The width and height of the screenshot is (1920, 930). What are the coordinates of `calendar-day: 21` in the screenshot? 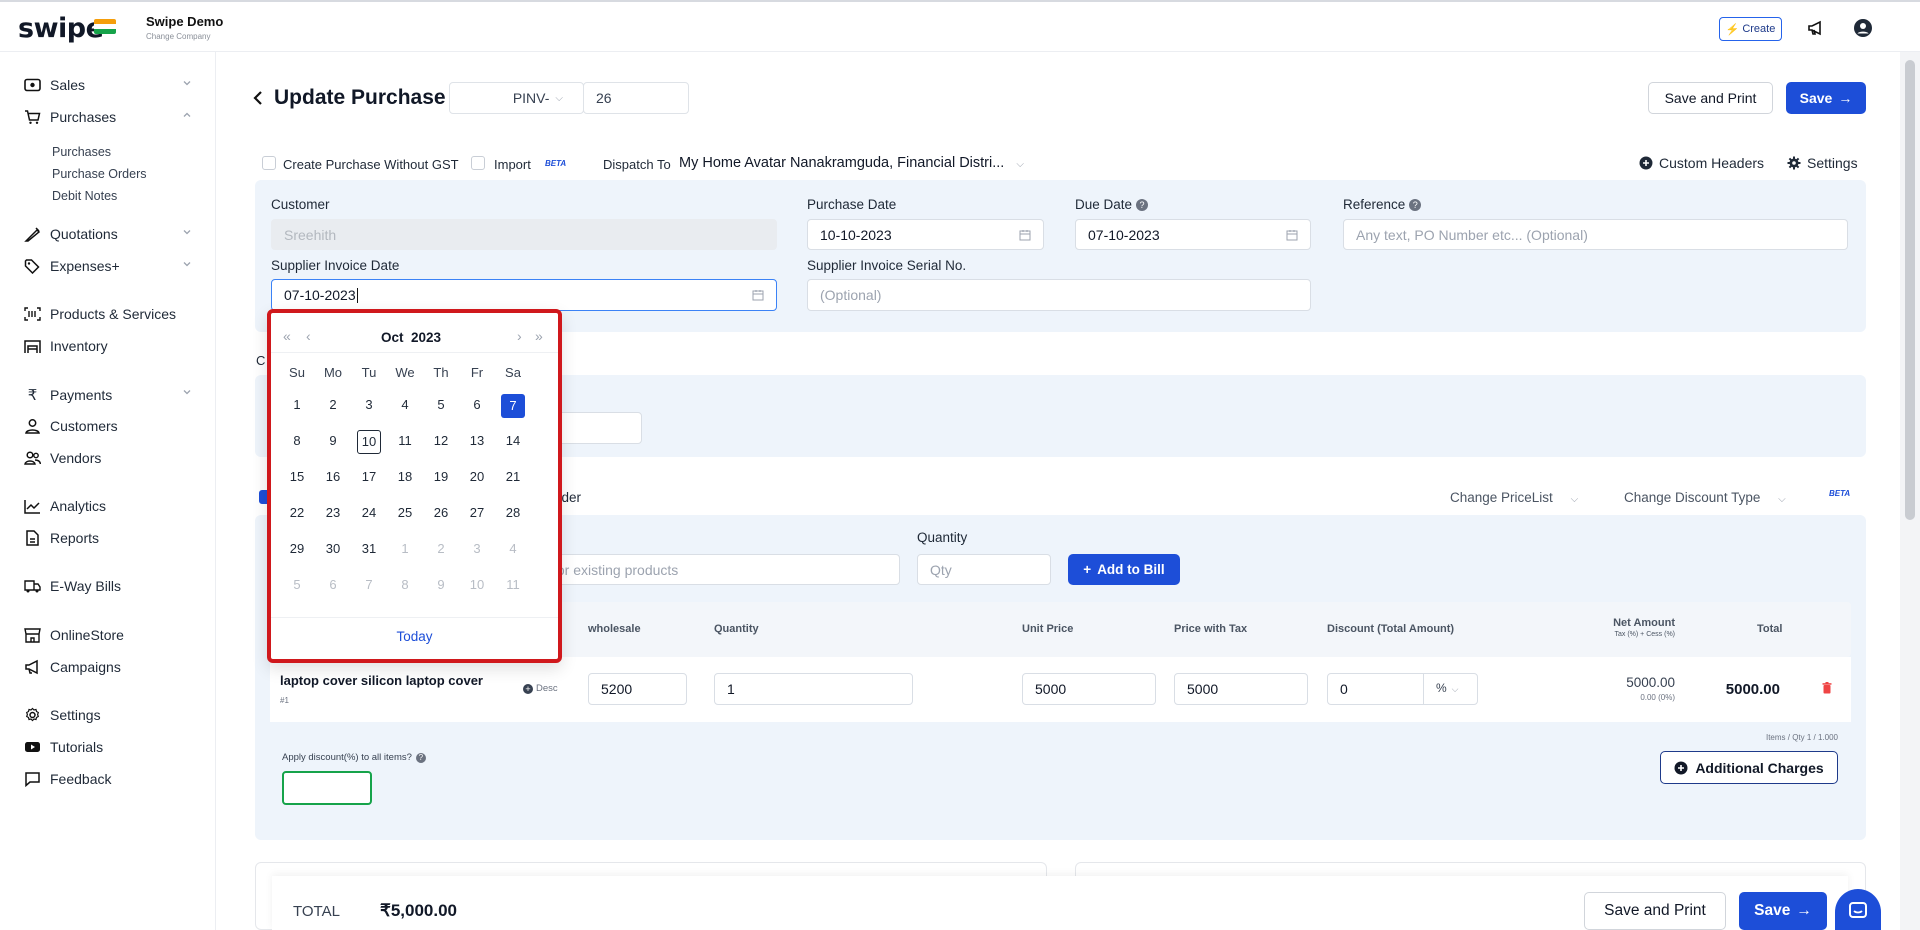 It's located at (513, 477).